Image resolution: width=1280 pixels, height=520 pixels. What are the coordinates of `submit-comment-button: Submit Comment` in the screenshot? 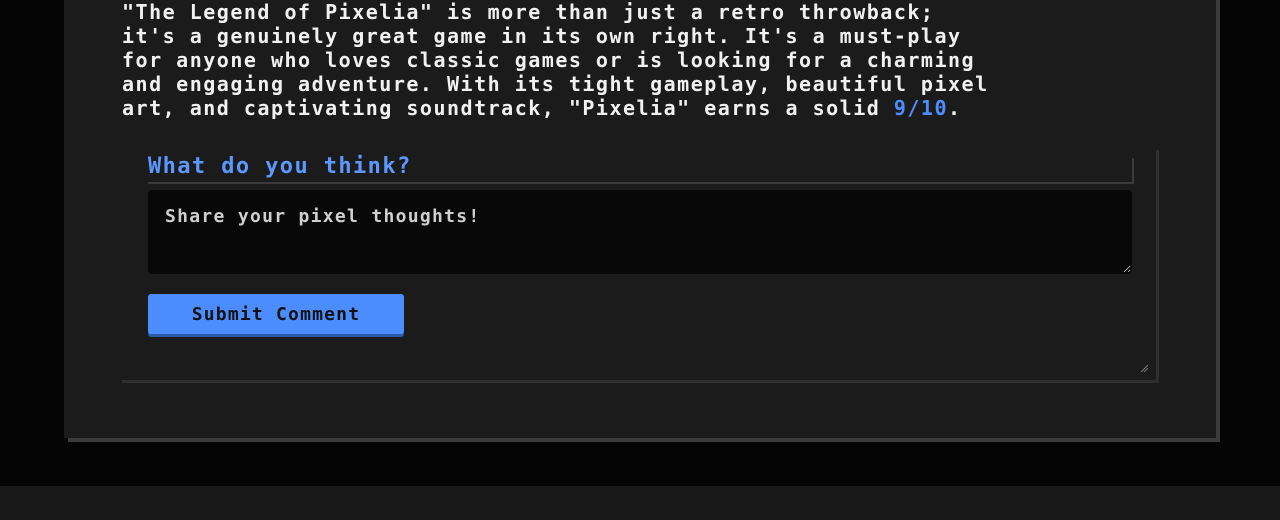 It's located at (276, 314).